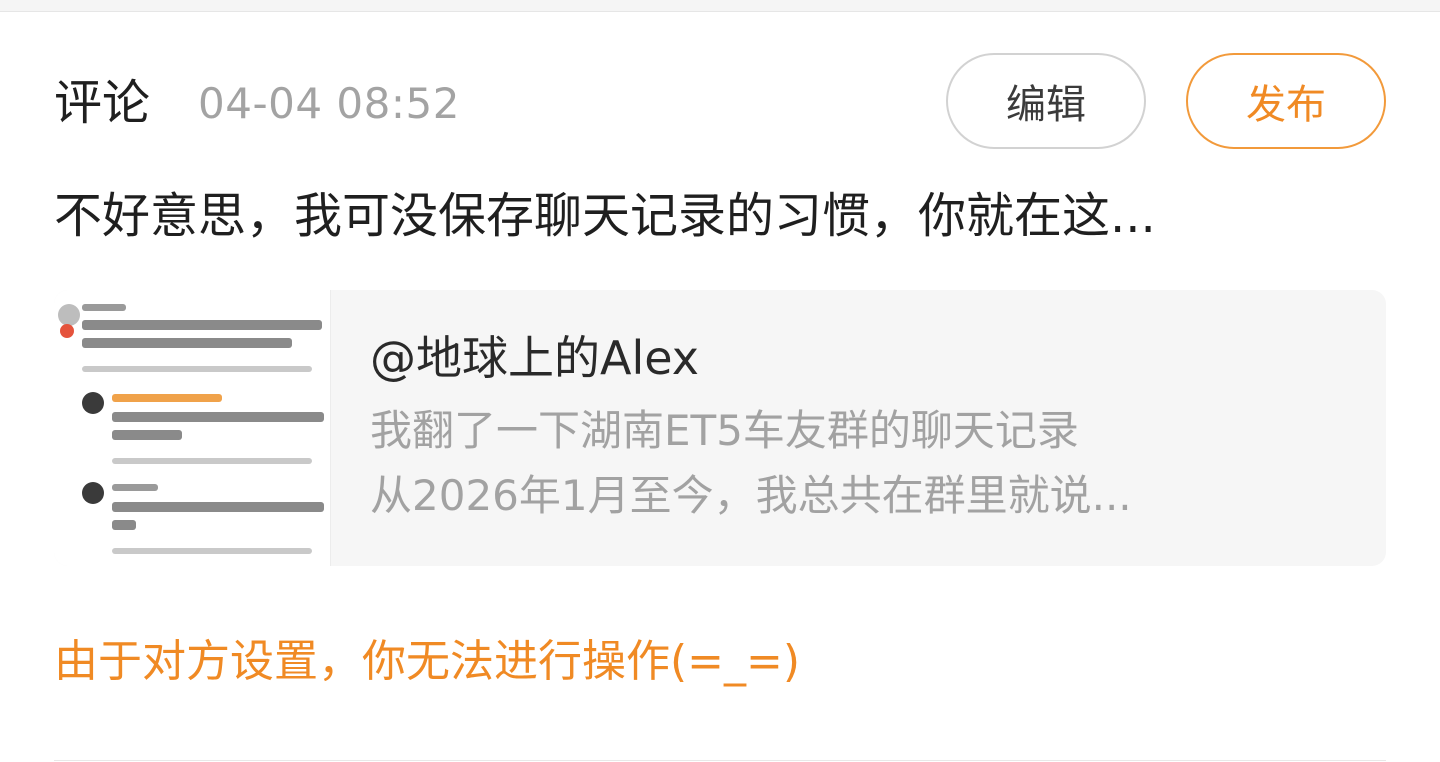  What do you see at coordinates (1046, 101) in the screenshot?
I see `edit-button: 编辑` at bounding box center [1046, 101].